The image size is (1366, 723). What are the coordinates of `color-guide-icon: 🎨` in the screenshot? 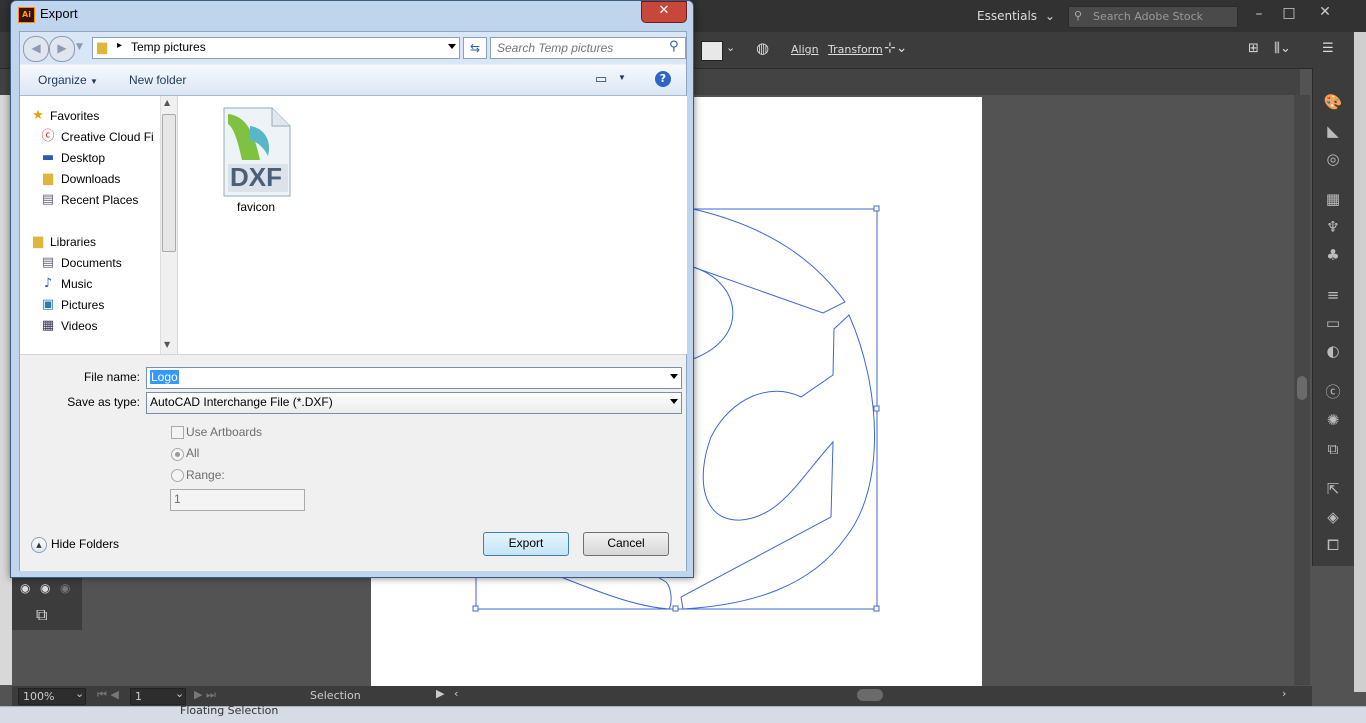 It's located at (1333, 102).